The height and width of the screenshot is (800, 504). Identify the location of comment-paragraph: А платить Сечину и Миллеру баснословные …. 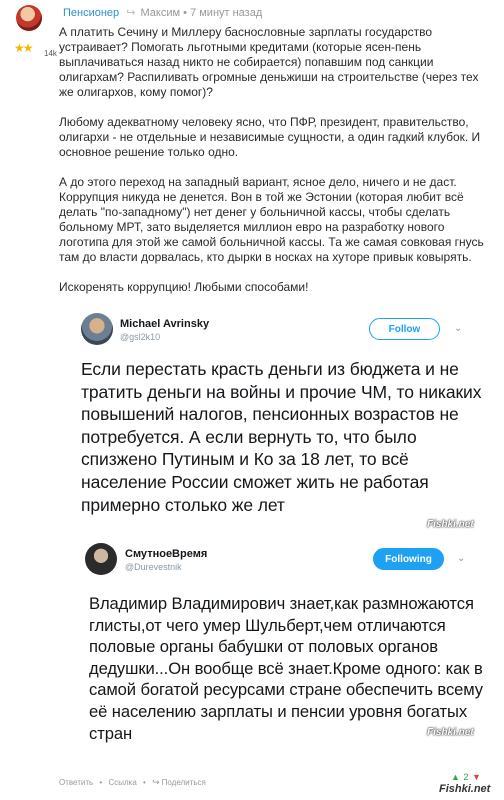
(269, 62).